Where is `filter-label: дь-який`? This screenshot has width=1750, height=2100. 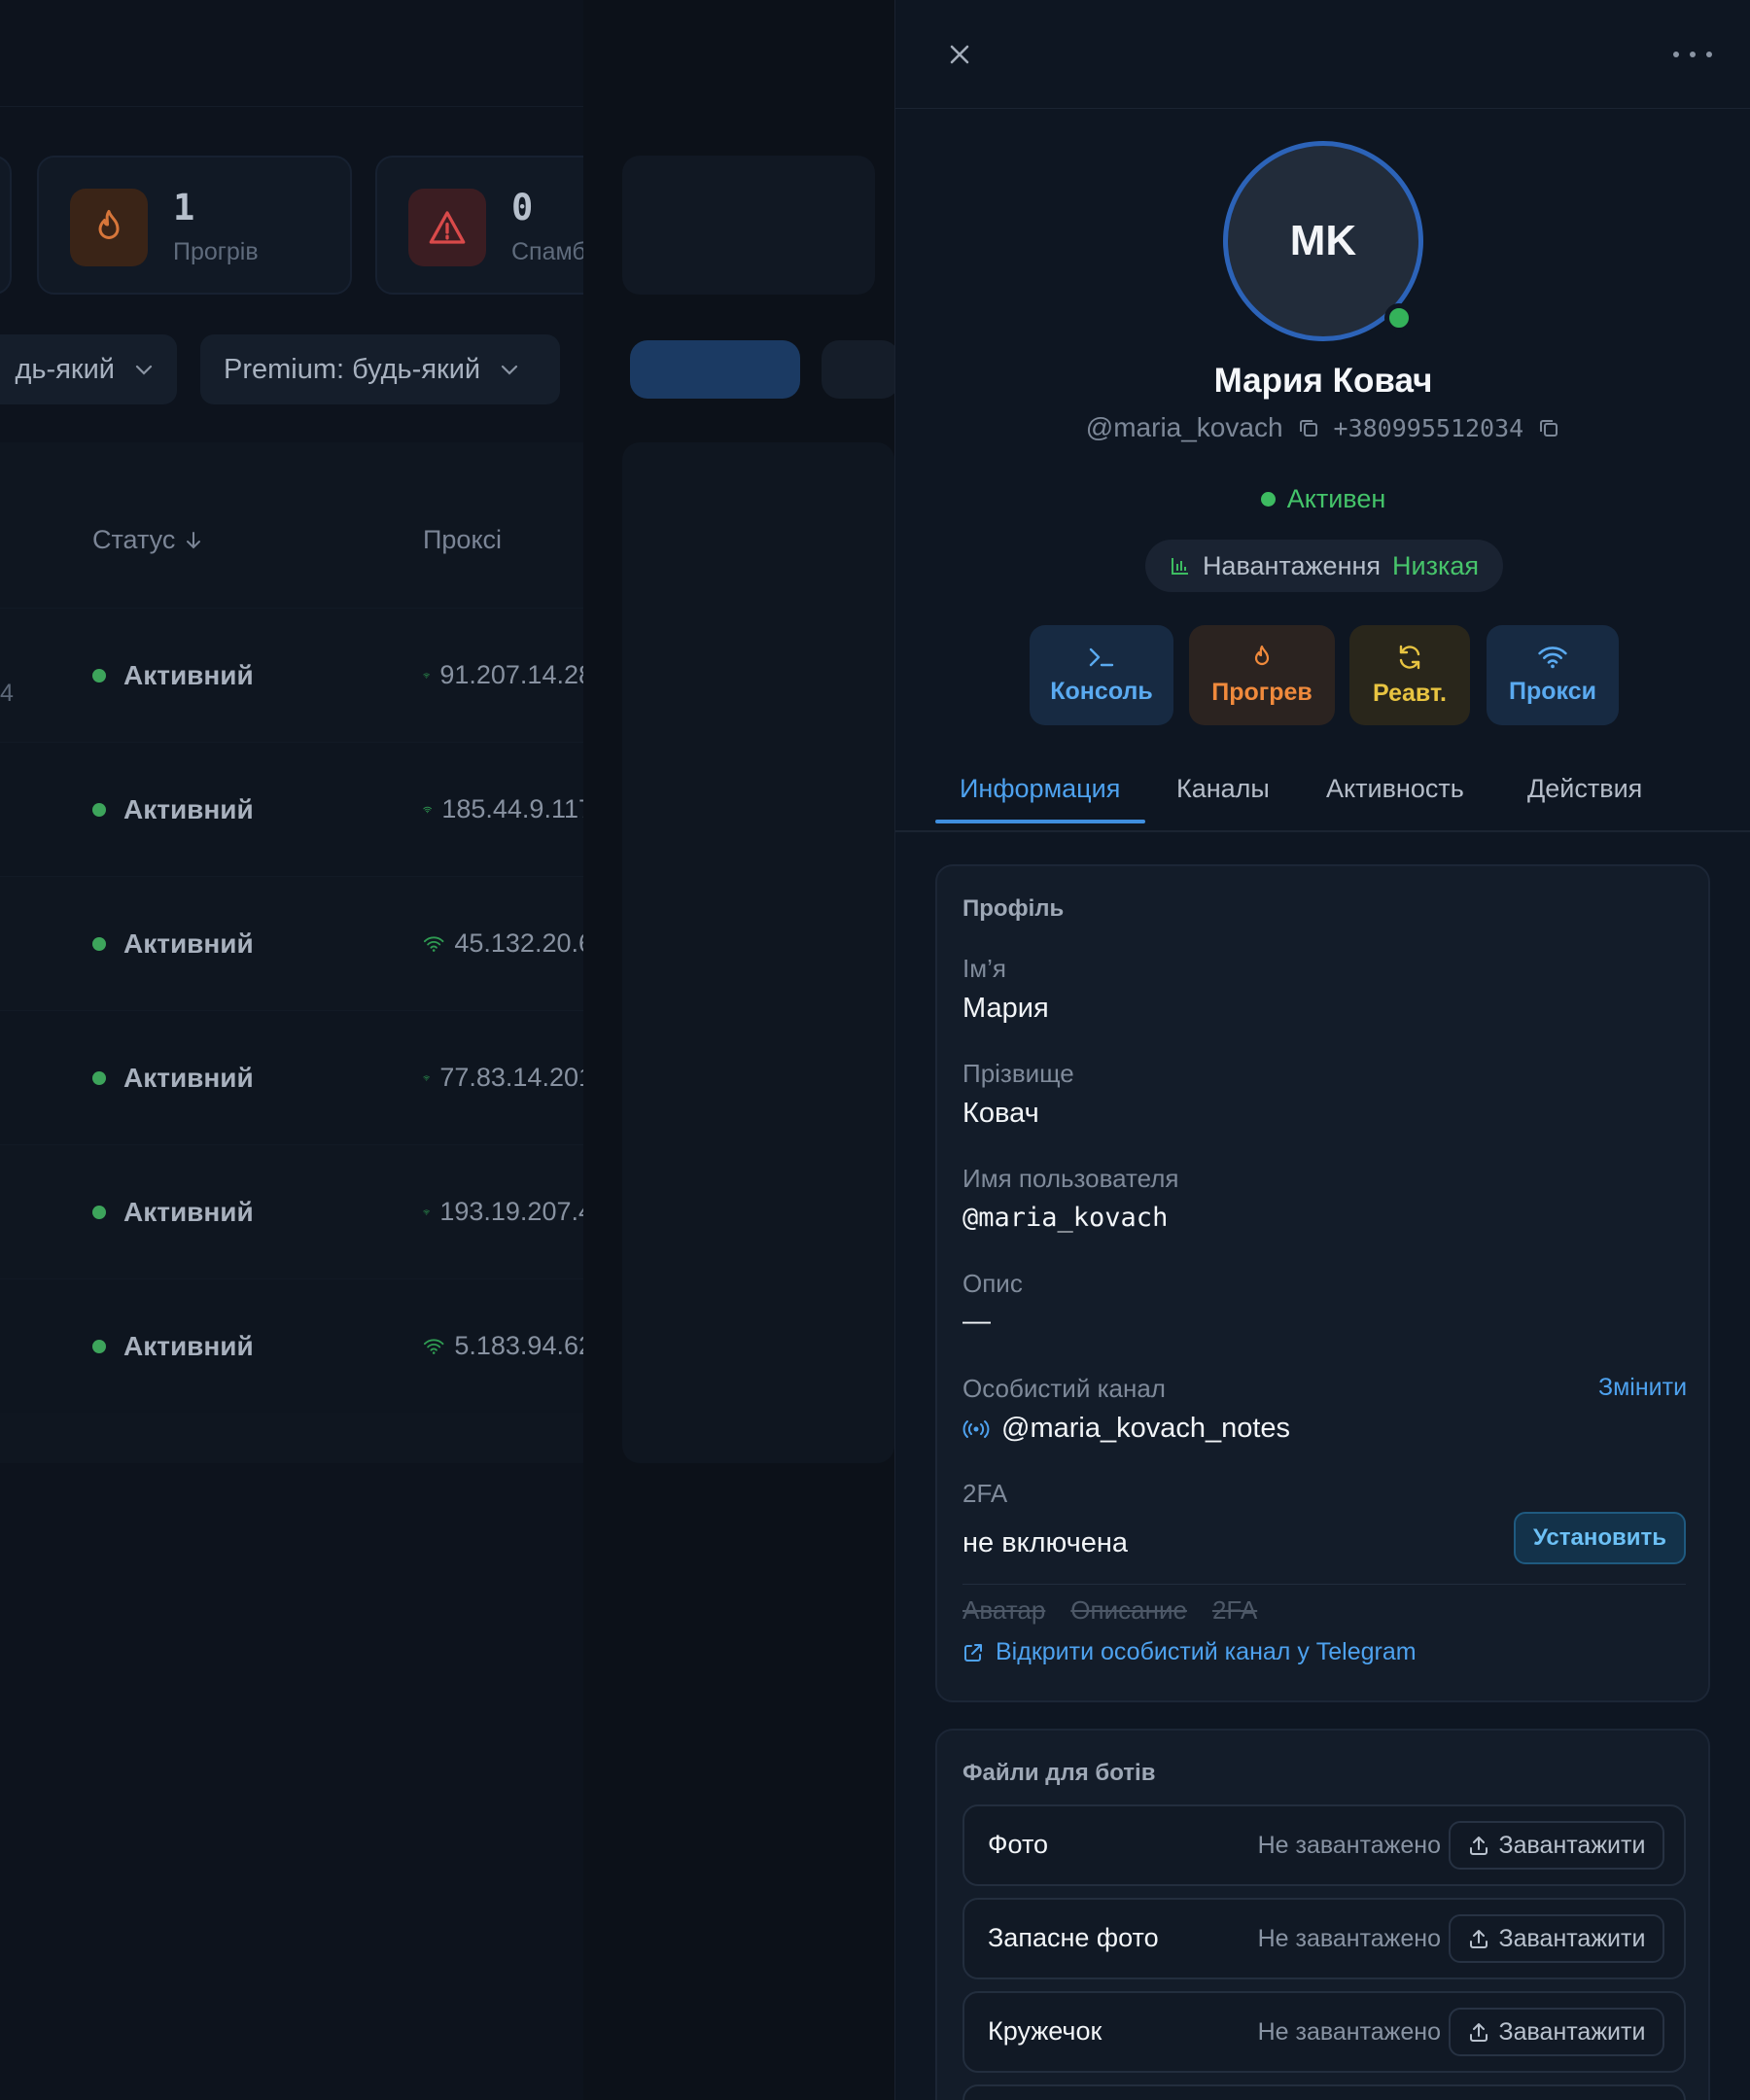 filter-label: дь-який is located at coordinates (65, 369).